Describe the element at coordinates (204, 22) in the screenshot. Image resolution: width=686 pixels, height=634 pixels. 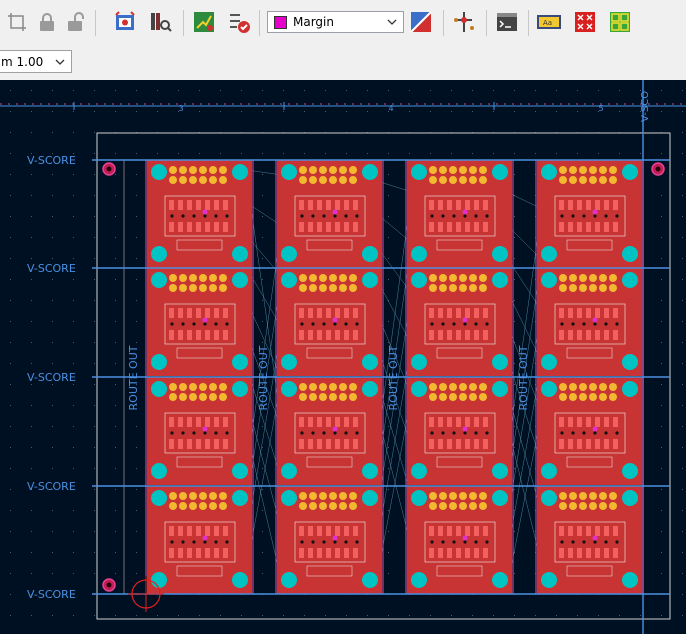
I see `route-icon` at that location.